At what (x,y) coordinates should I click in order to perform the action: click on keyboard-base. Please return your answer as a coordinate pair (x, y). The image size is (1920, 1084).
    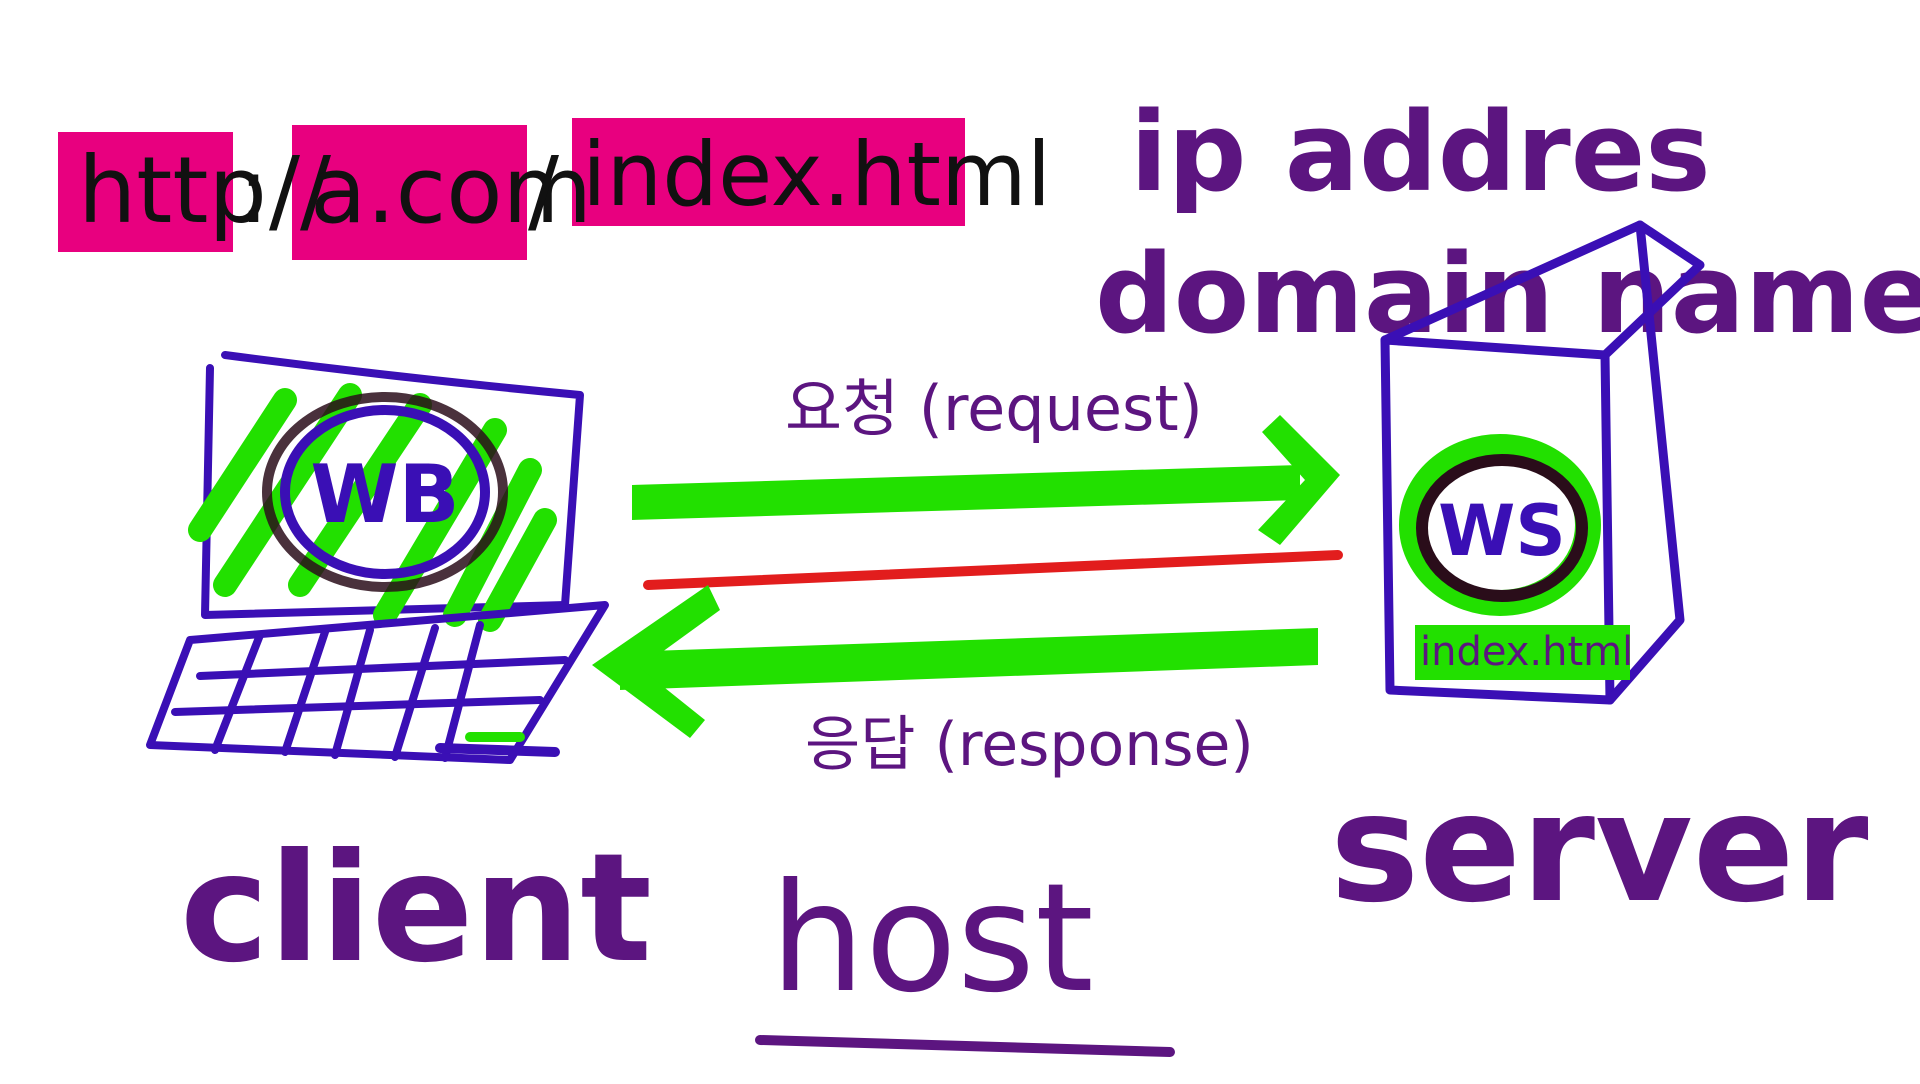
    Looking at the image, I should click on (497, 750).